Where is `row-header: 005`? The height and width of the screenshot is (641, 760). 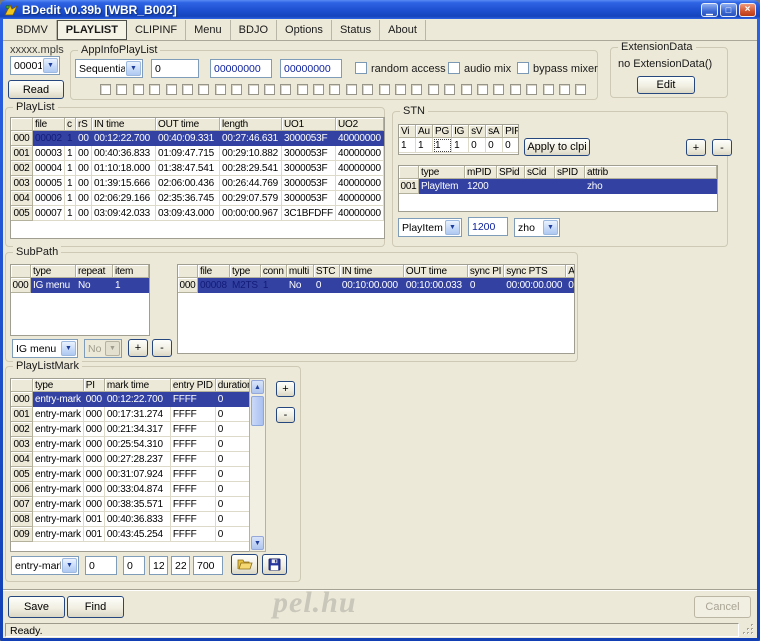
row-header: 005 is located at coordinates (22, 213).